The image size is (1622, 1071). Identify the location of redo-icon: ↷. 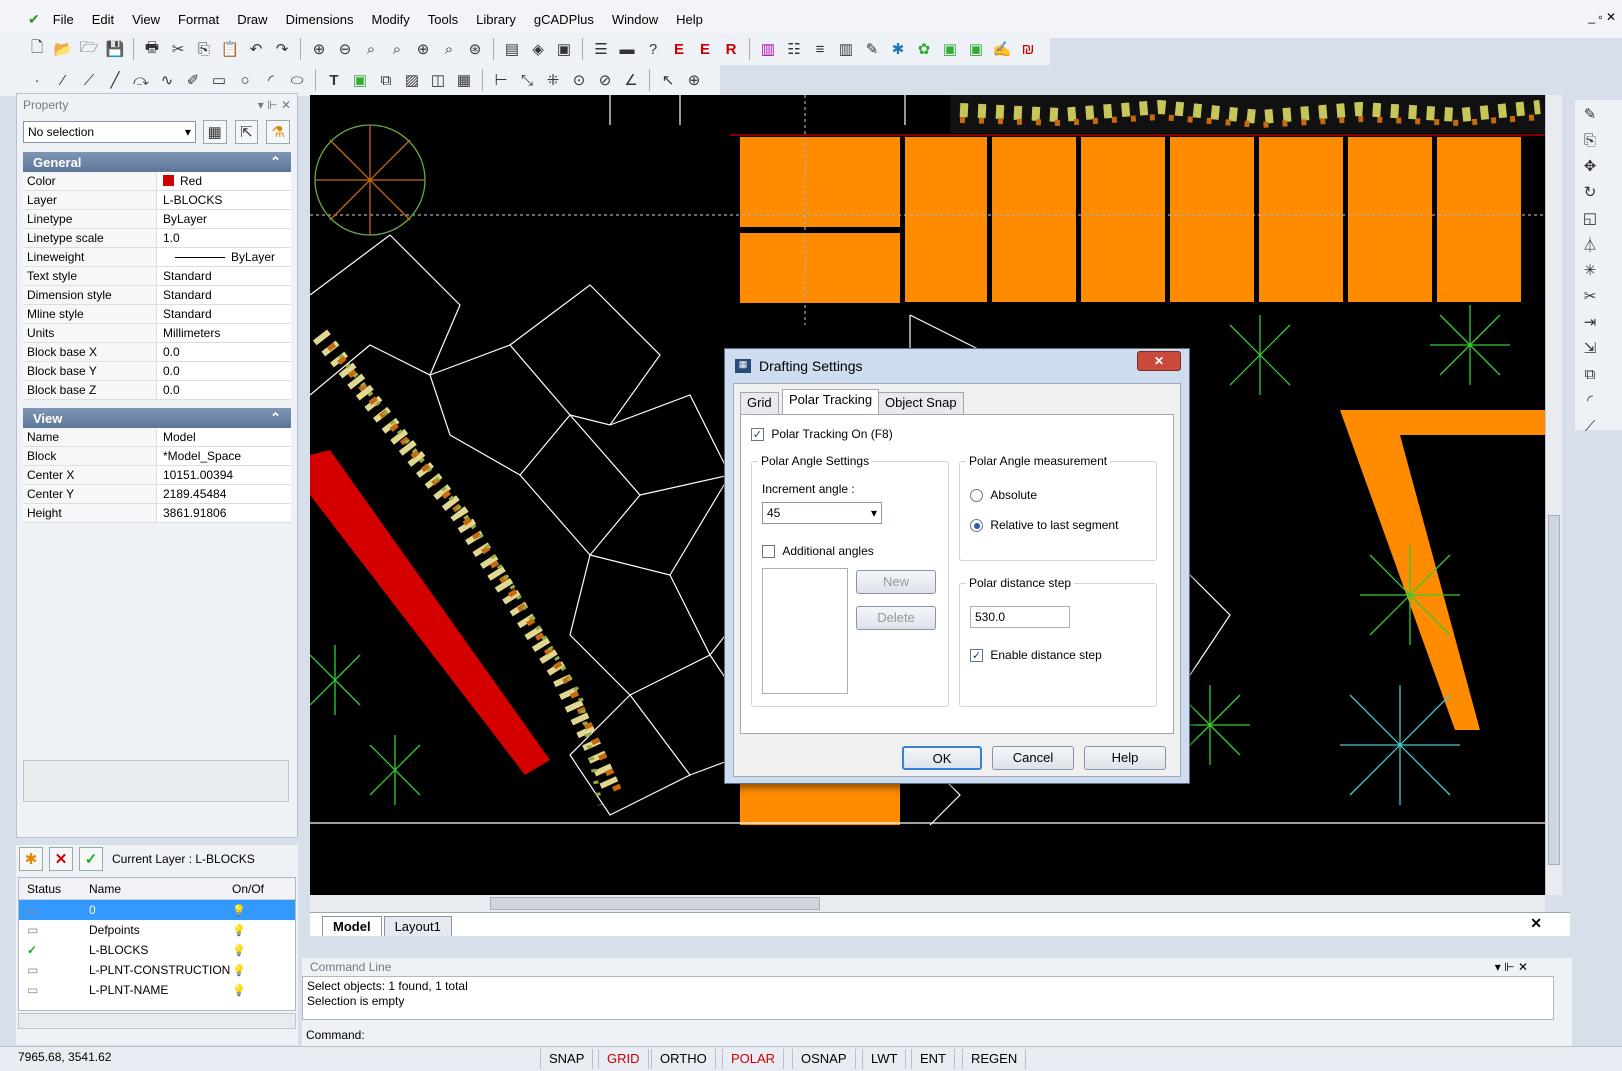
(282, 49).